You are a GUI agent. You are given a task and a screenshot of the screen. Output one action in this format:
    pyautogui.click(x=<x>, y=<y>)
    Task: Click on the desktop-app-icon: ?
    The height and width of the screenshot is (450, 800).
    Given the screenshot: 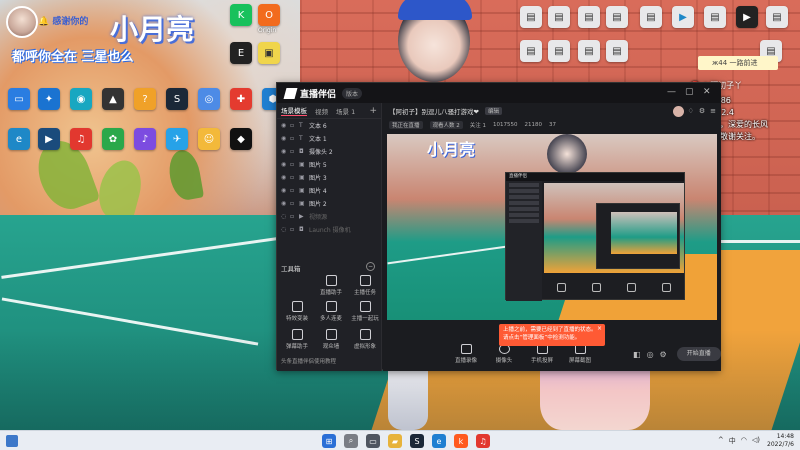 What is the action you would take?
    pyautogui.click(x=145, y=99)
    